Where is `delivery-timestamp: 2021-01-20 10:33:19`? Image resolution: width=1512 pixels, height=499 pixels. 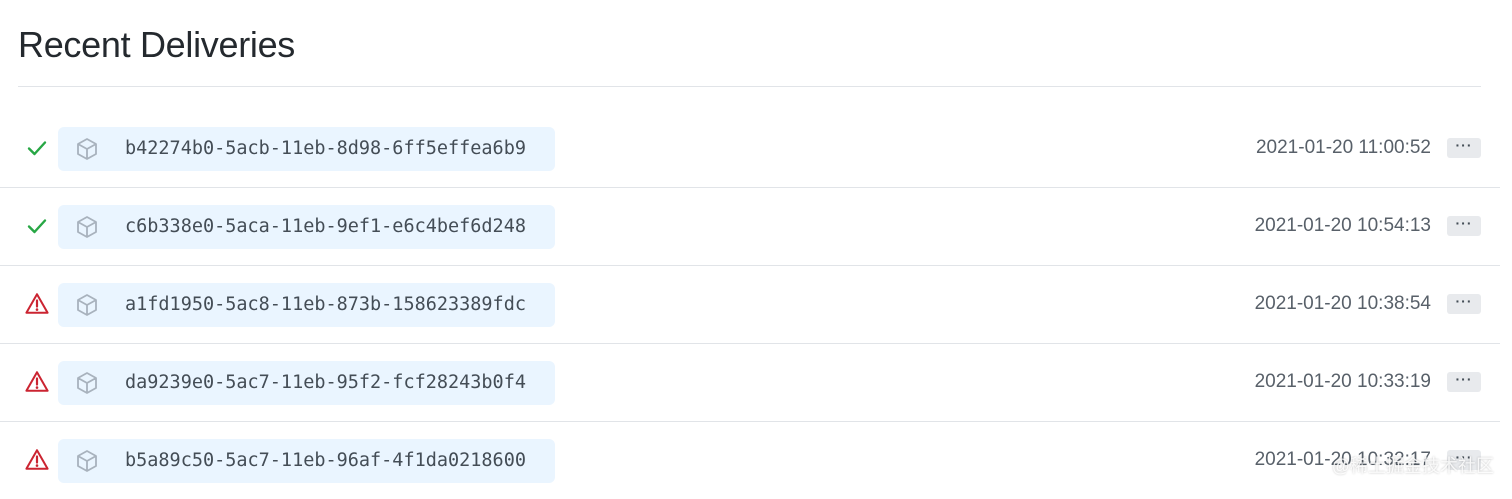
delivery-timestamp: 2021-01-20 10:33:19 is located at coordinates (1342, 381).